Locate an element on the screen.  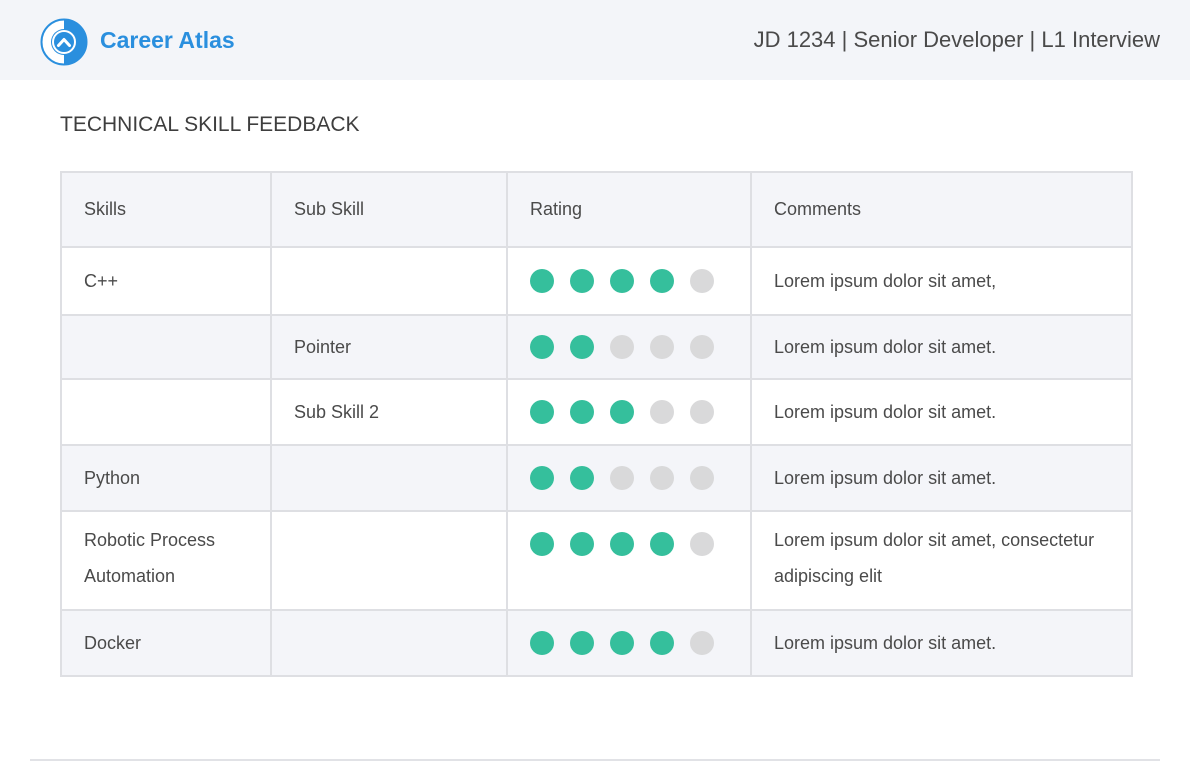
table-row: C++ Lorem ipsum dolor sit amet, is located at coordinates (596, 281).